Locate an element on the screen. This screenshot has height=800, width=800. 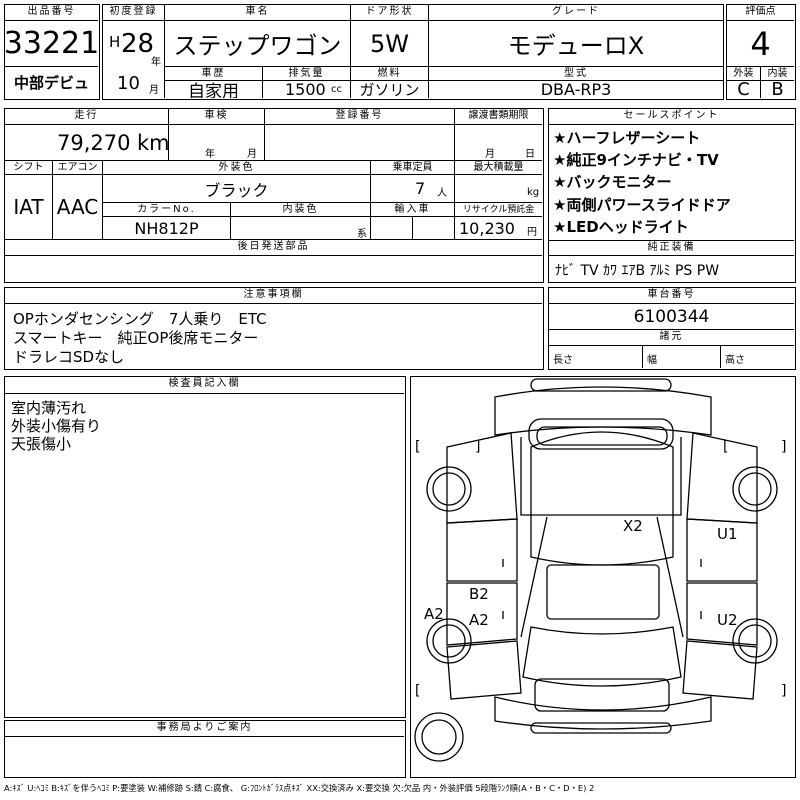
notes-line: OPホンダセンシング 7人乗り ETC is located at coordinates (140, 319).